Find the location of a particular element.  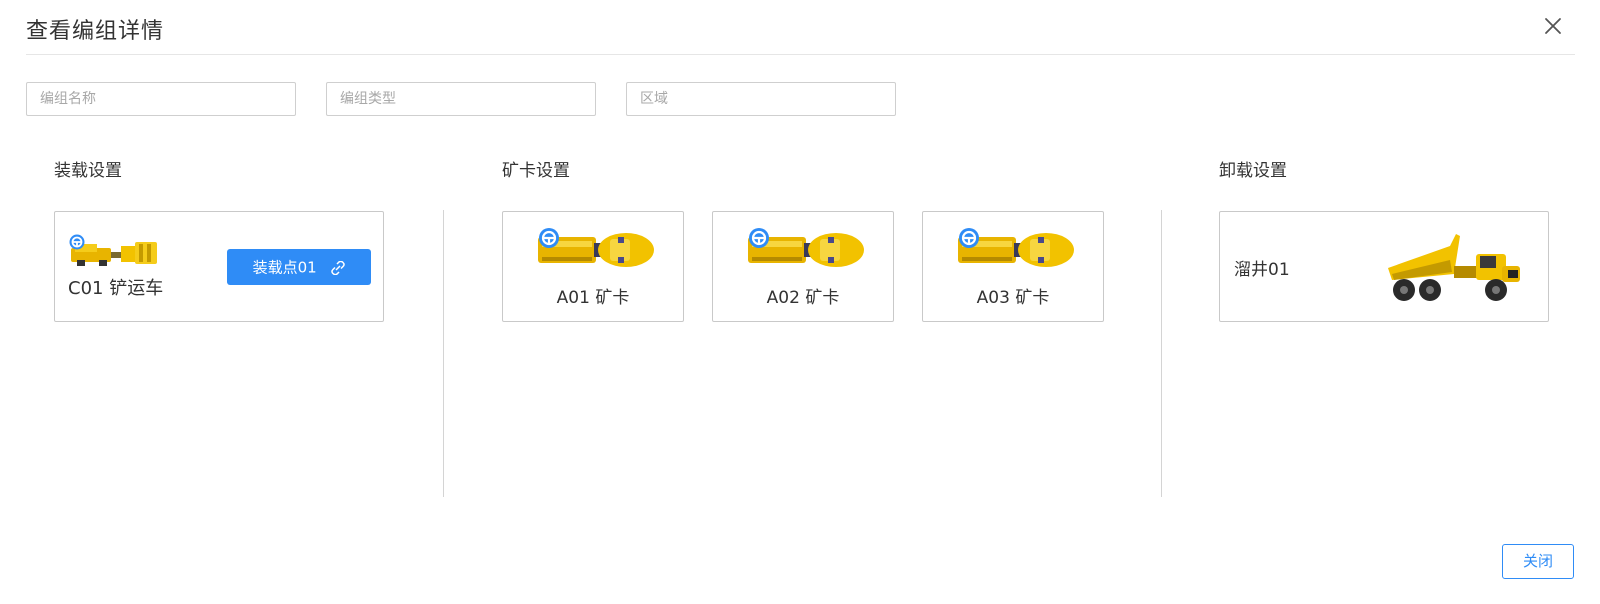

close-button: 关闭 is located at coordinates (1538, 561).